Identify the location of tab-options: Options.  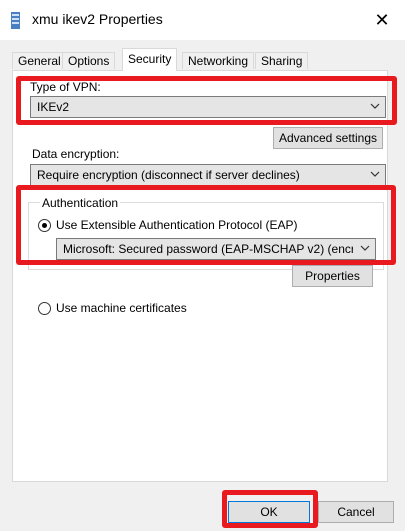
(89, 60).